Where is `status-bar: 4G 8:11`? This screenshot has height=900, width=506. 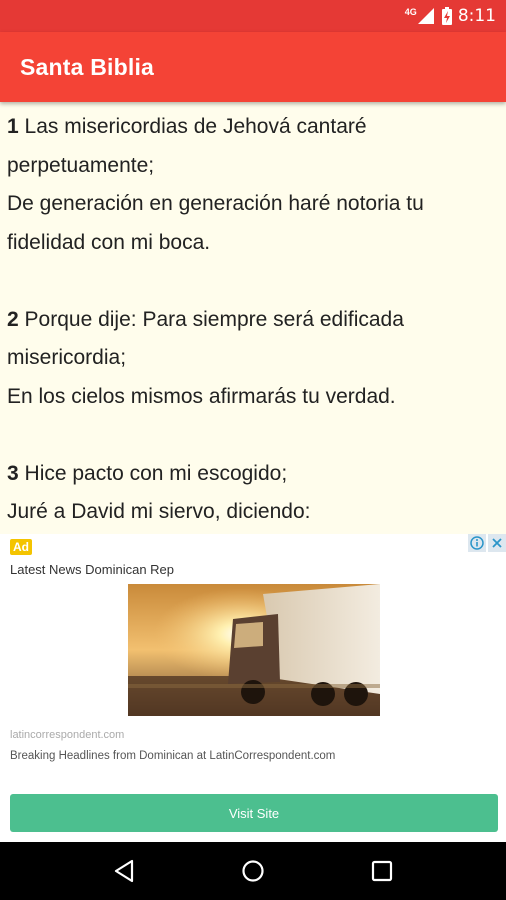 status-bar: 4G 8:11 is located at coordinates (253, 16).